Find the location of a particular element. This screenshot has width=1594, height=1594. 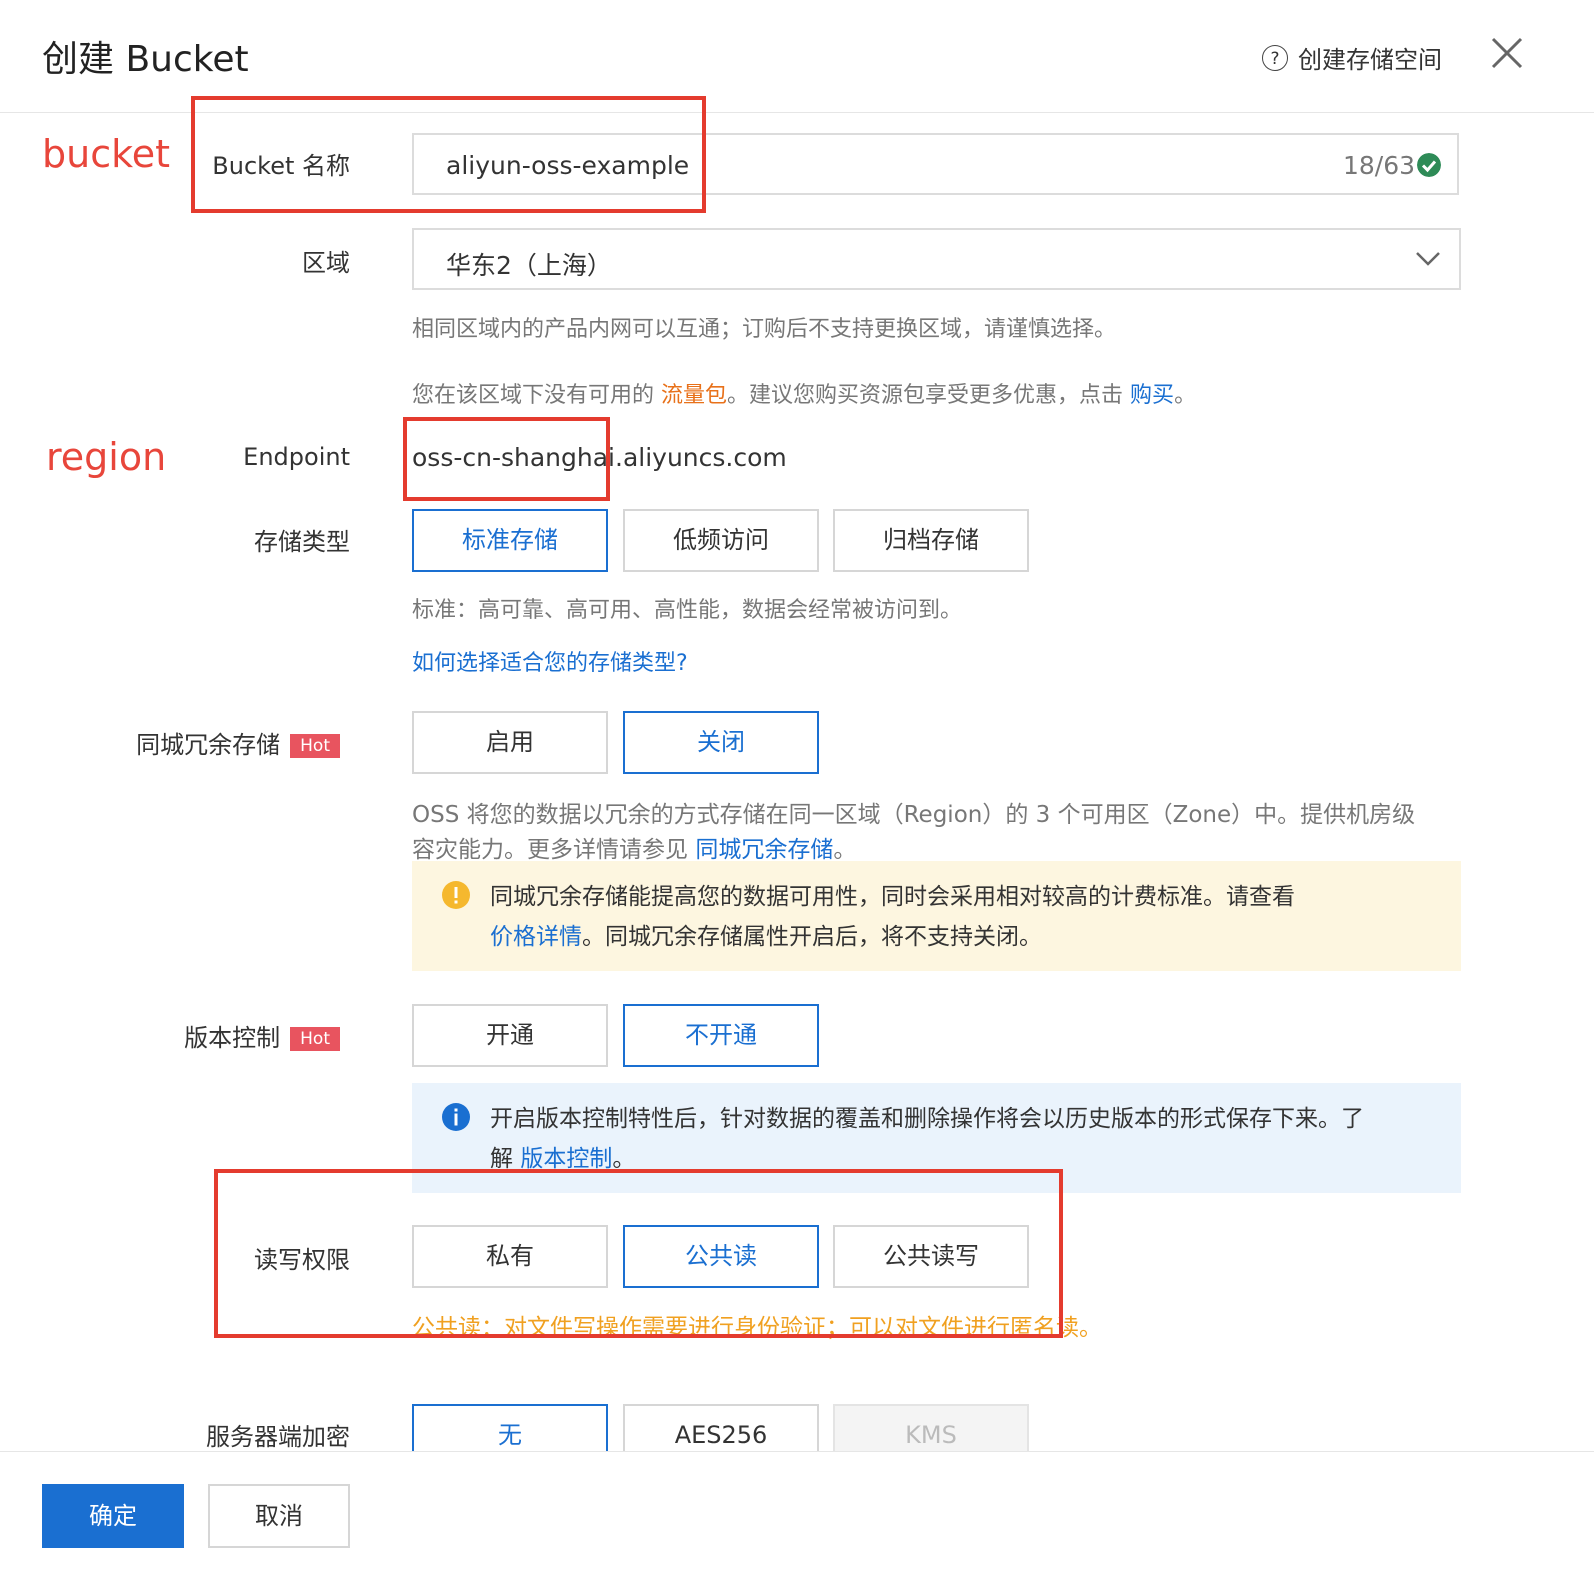

bucket-name-value: aliyun-oss-example is located at coordinates (568, 165).